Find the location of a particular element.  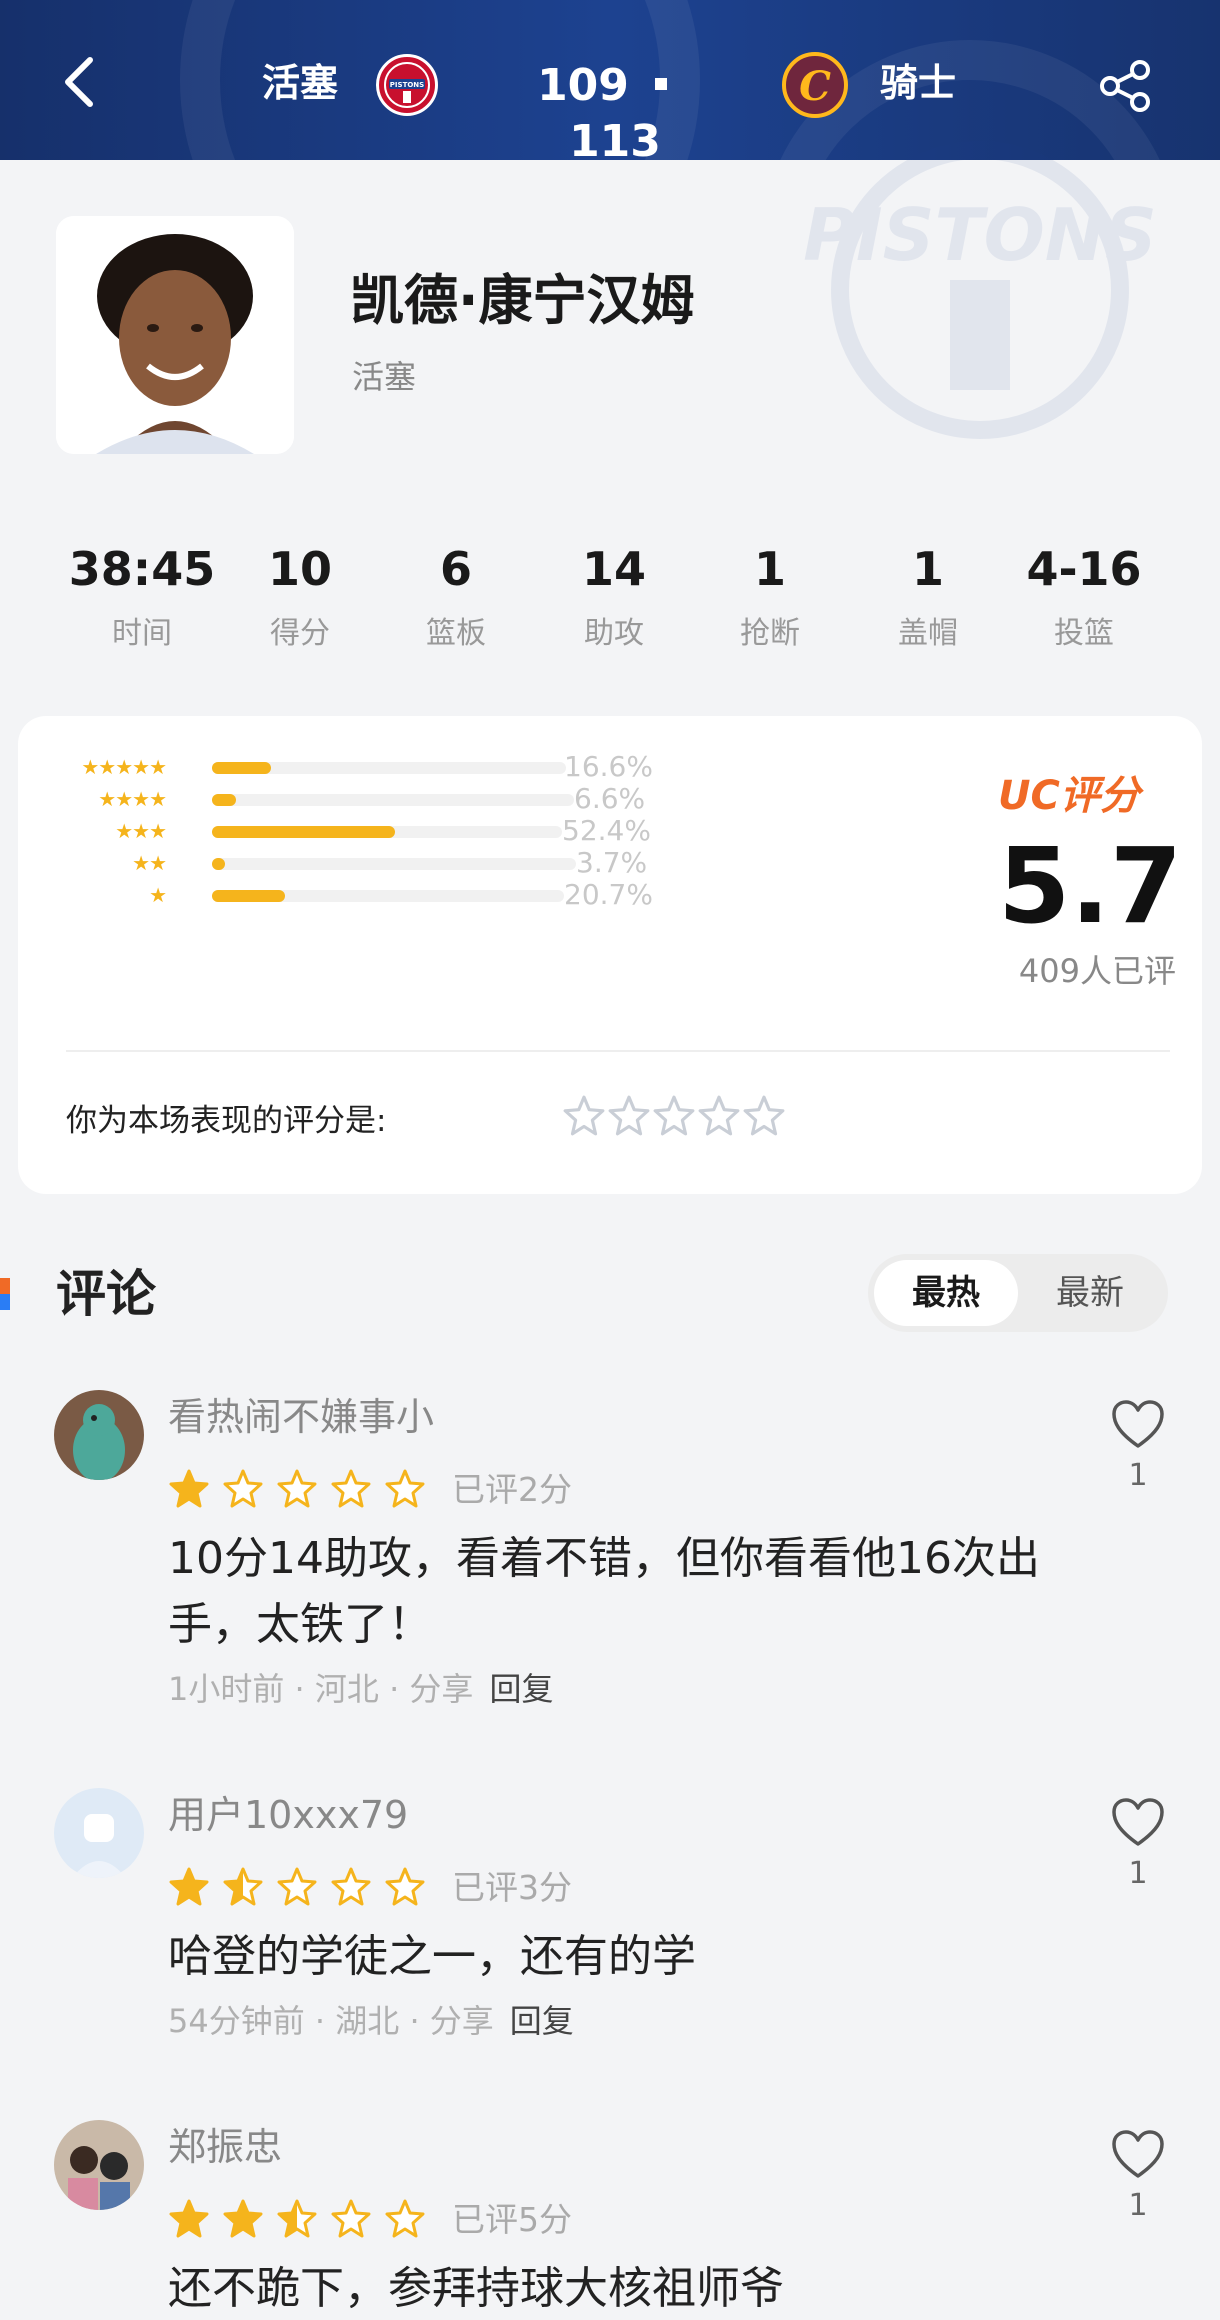

rating-bar-row: ★★★★ 6.6% is located at coordinates (376, 799).